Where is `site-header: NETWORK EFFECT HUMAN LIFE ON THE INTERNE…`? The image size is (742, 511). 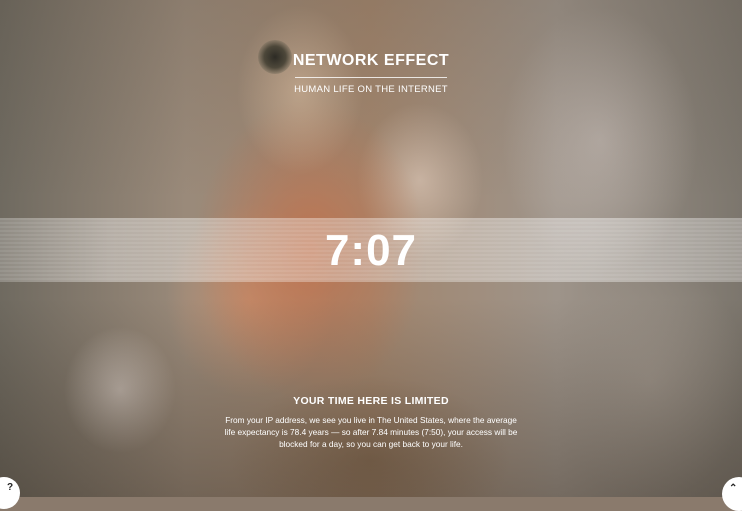
site-header: NETWORK EFFECT HUMAN LIFE ON THE INTERNE… is located at coordinates (371, 73).